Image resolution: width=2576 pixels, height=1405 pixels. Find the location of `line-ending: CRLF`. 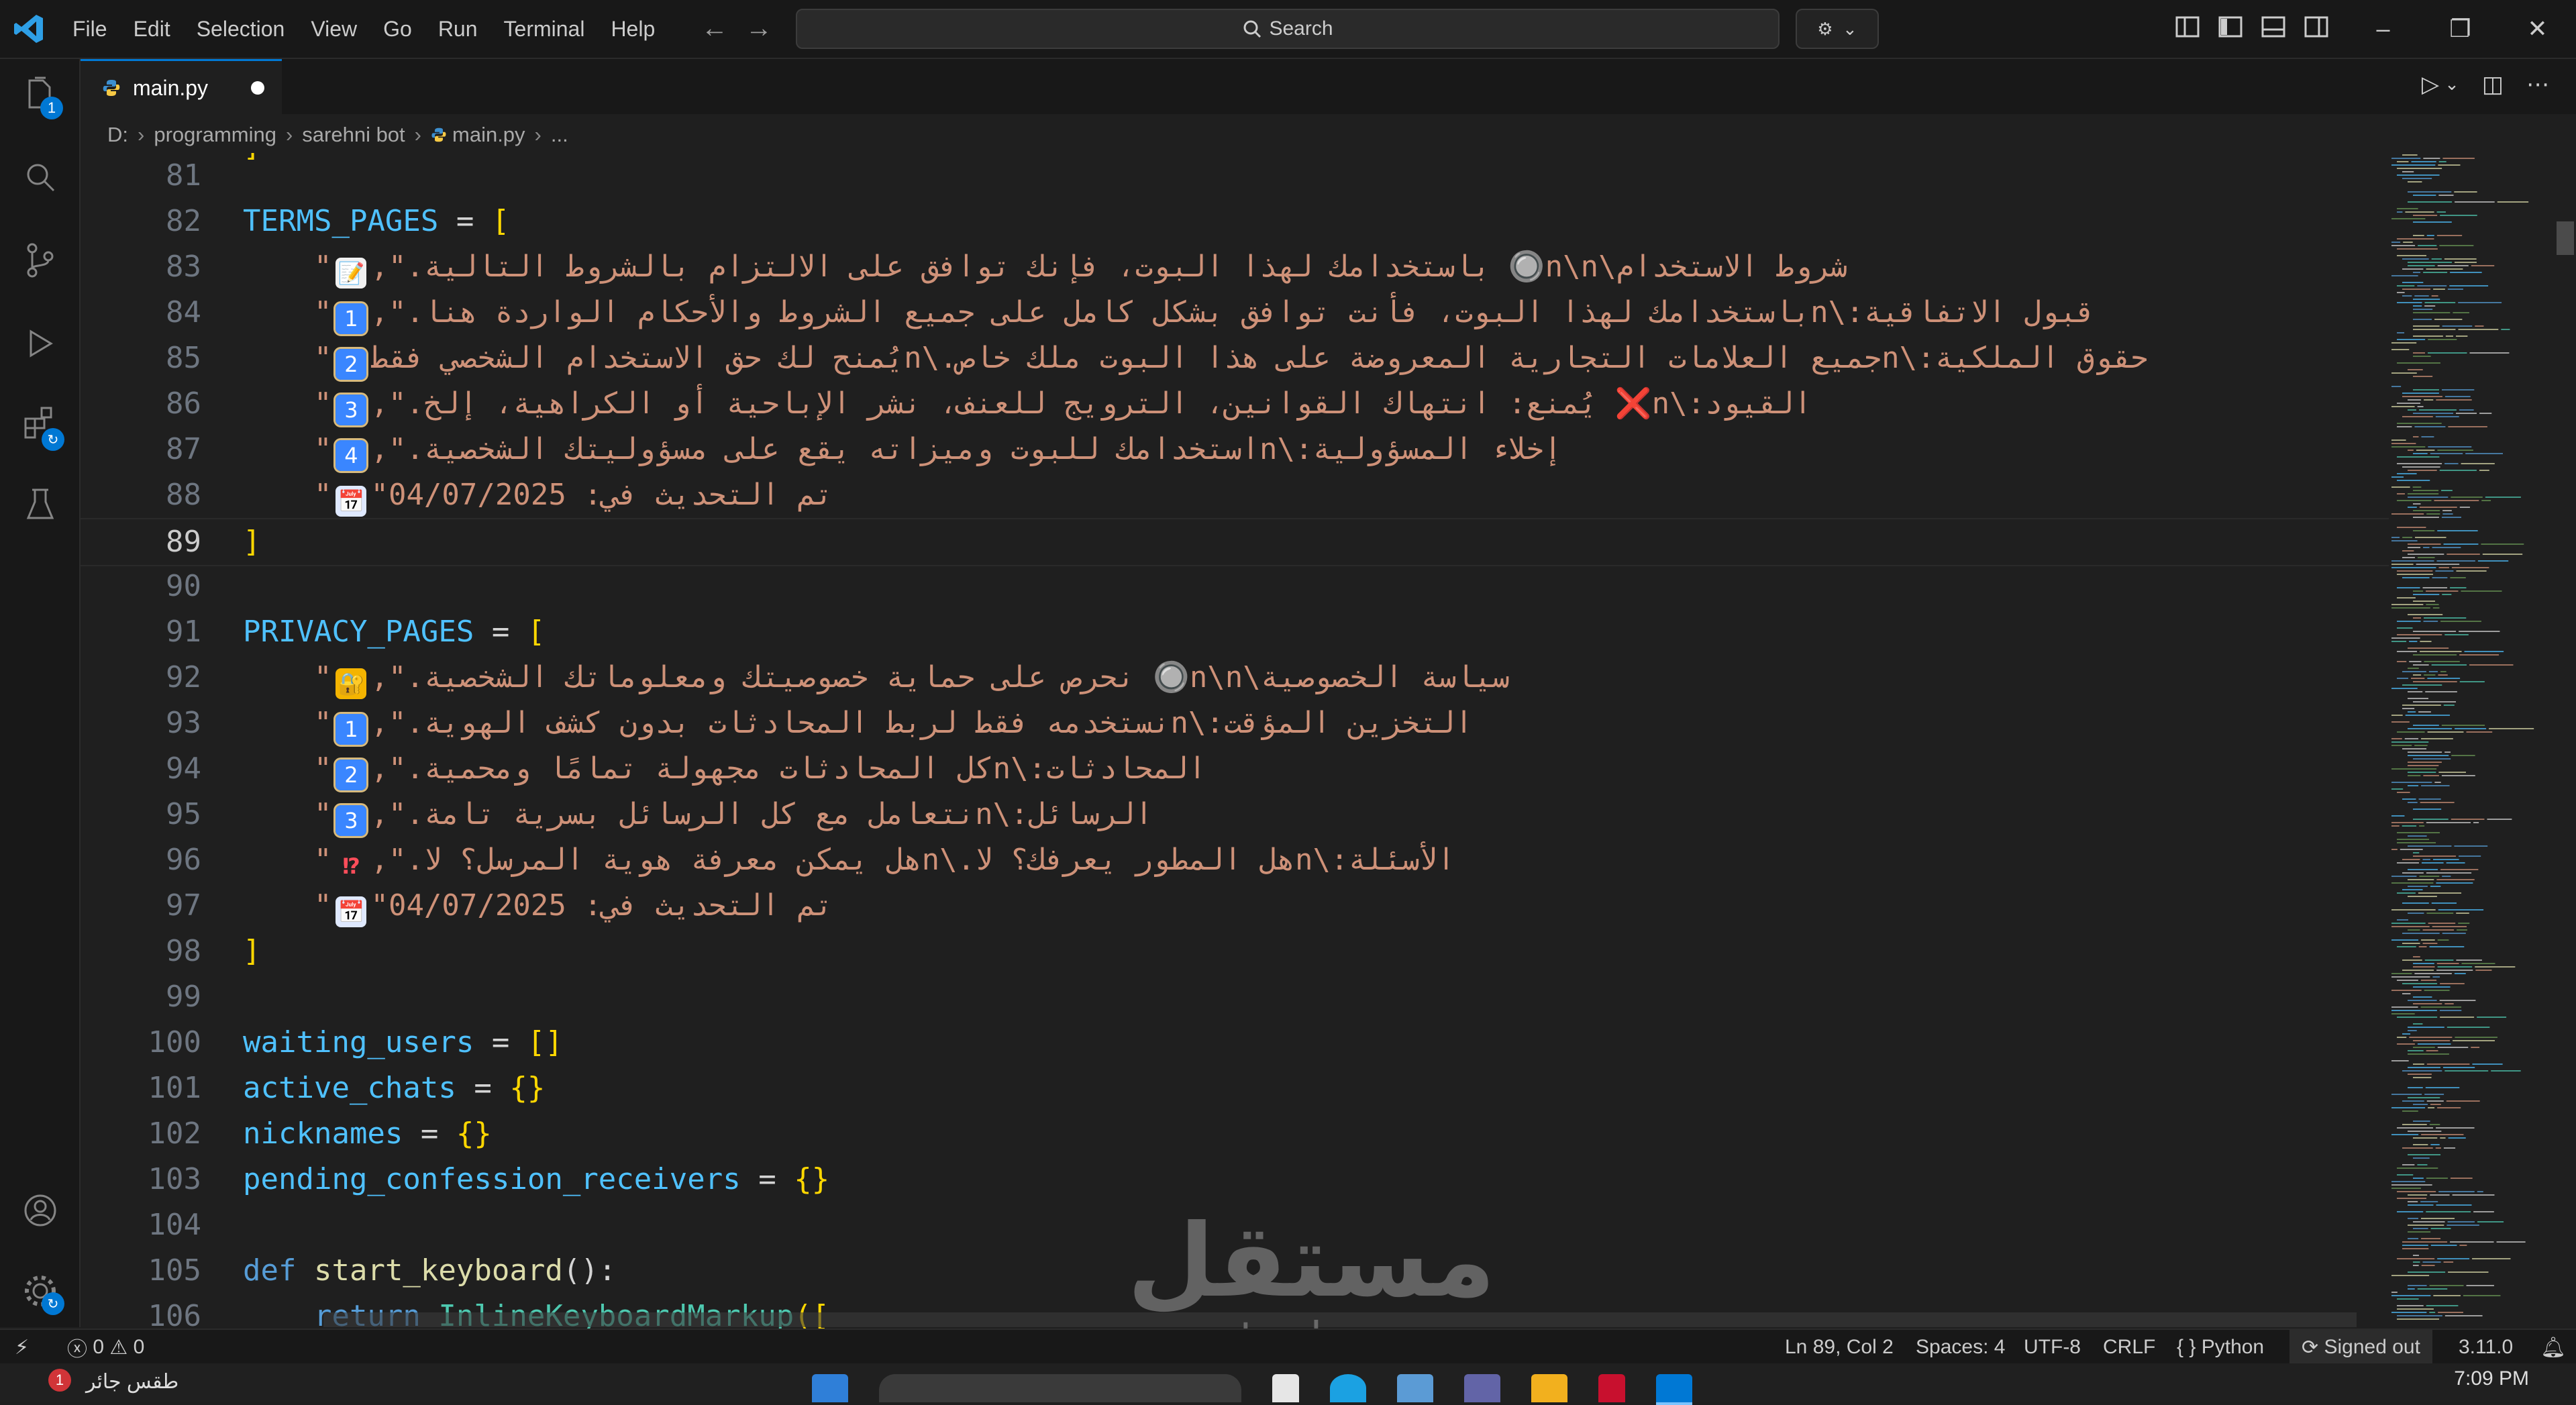

line-ending: CRLF is located at coordinates (2129, 1347).